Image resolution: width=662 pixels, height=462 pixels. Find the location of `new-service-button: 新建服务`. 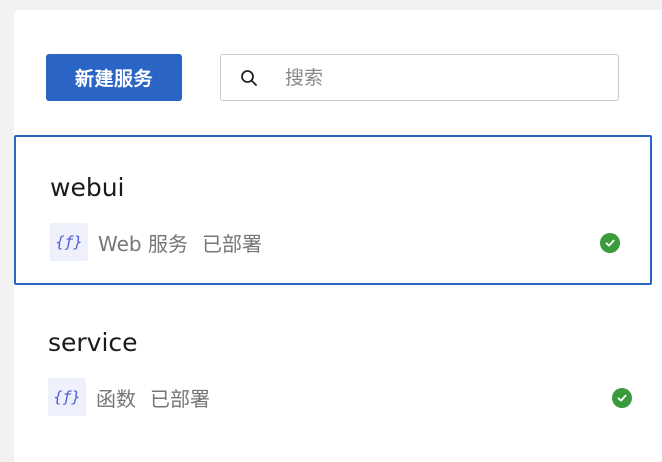

new-service-button: 新建服务 is located at coordinates (114, 77).